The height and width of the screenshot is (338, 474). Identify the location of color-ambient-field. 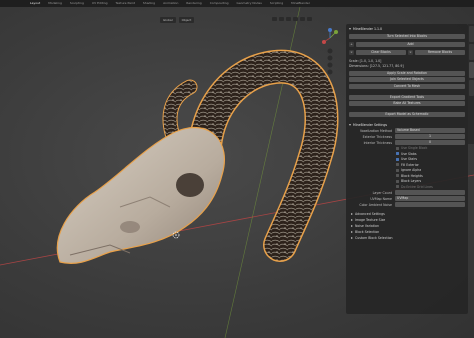
(430, 204).